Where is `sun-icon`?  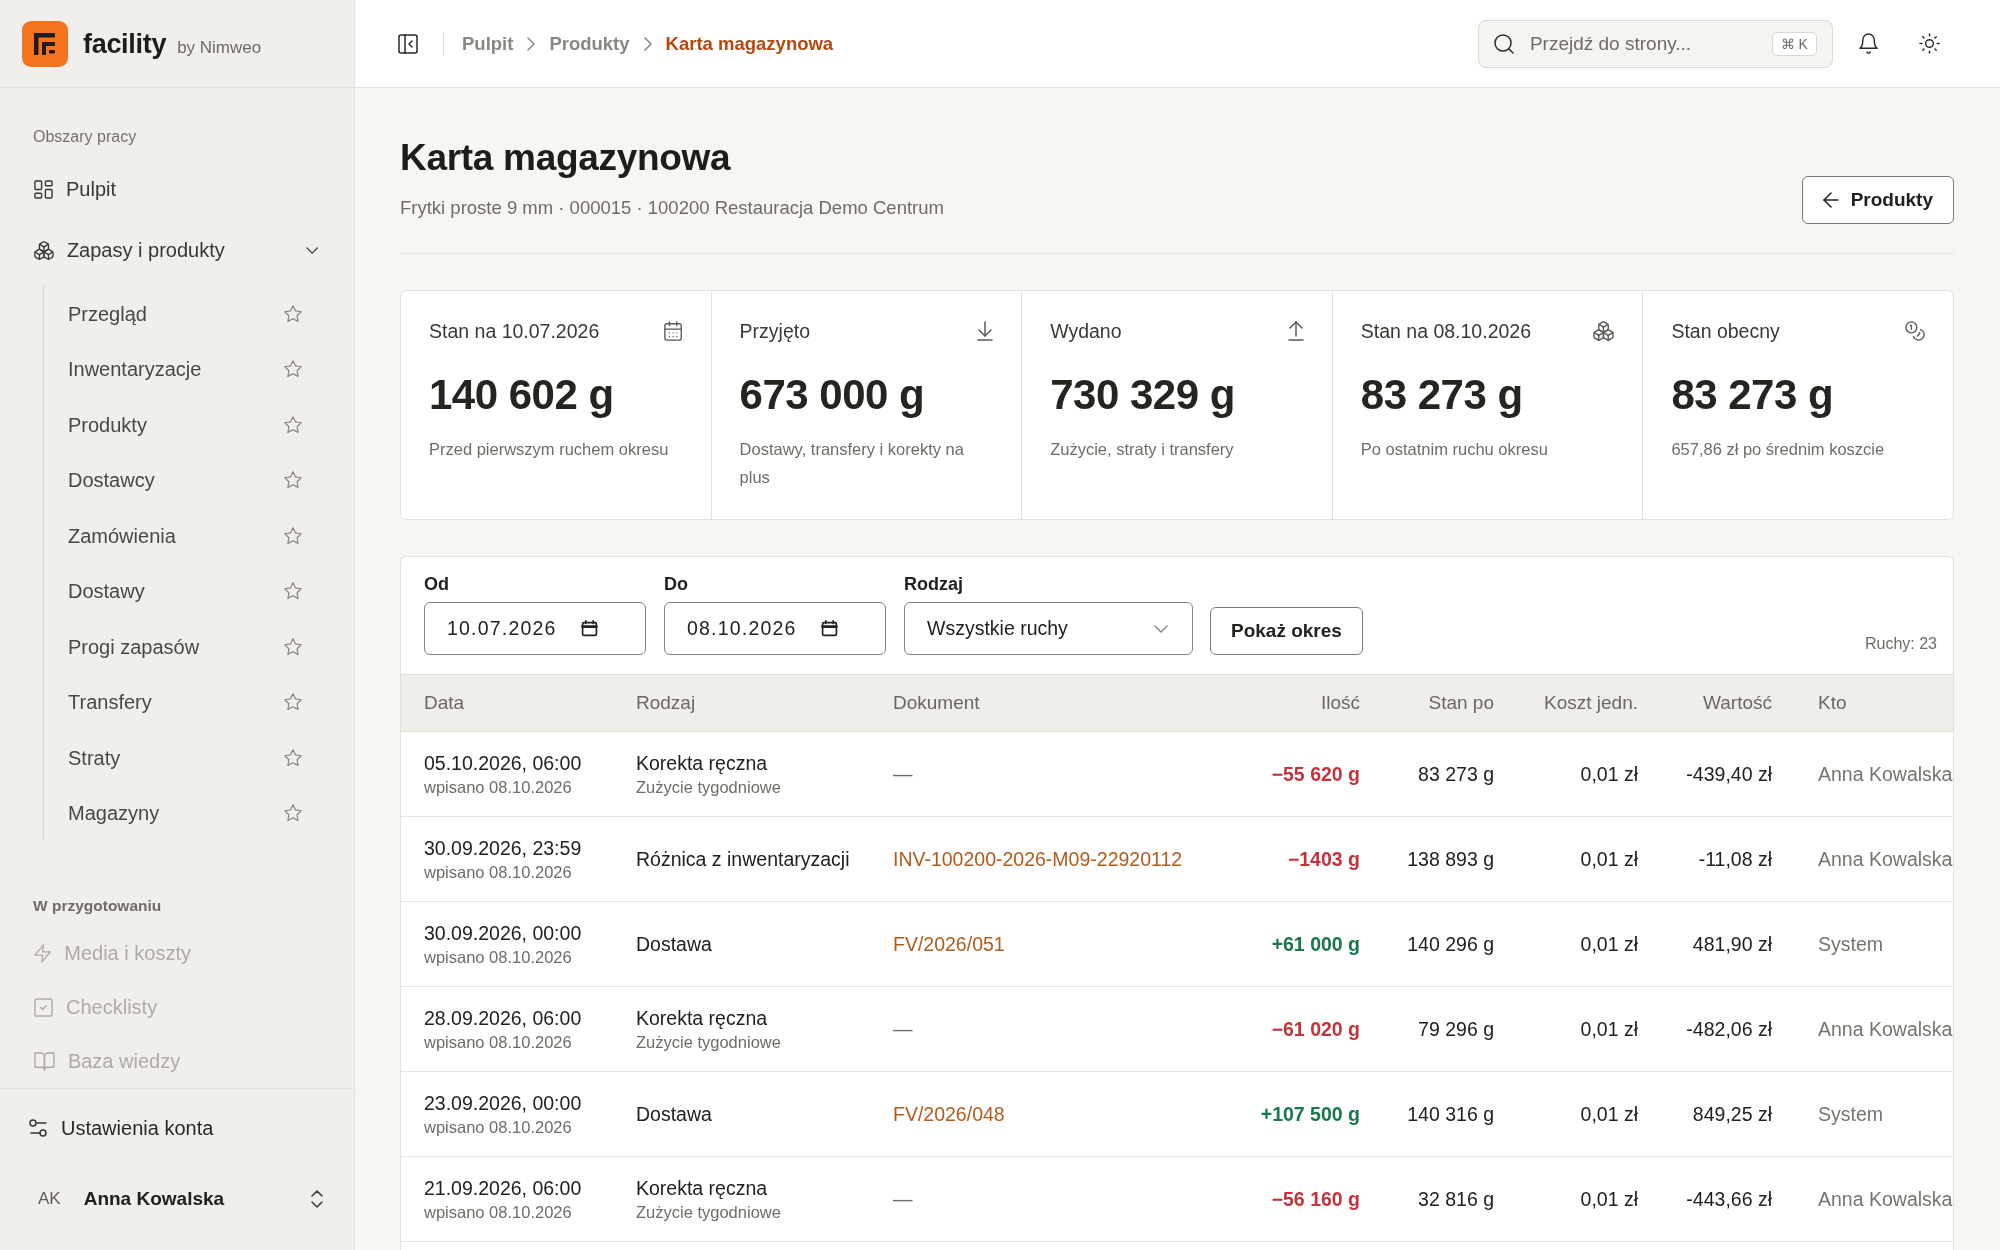
sun-icon is located at coordinates (1929, 43).